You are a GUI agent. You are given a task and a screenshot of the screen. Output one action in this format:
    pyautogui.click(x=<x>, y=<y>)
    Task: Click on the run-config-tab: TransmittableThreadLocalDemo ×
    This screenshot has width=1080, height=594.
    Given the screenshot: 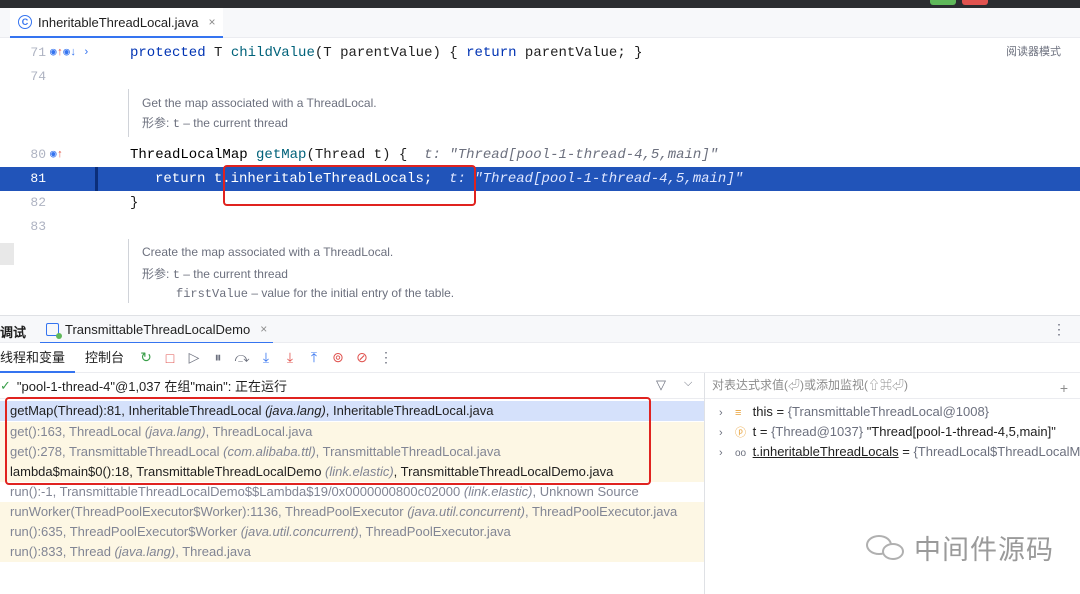 What is the action you would take?
    pyautogui.click(x=157, y=330)
    